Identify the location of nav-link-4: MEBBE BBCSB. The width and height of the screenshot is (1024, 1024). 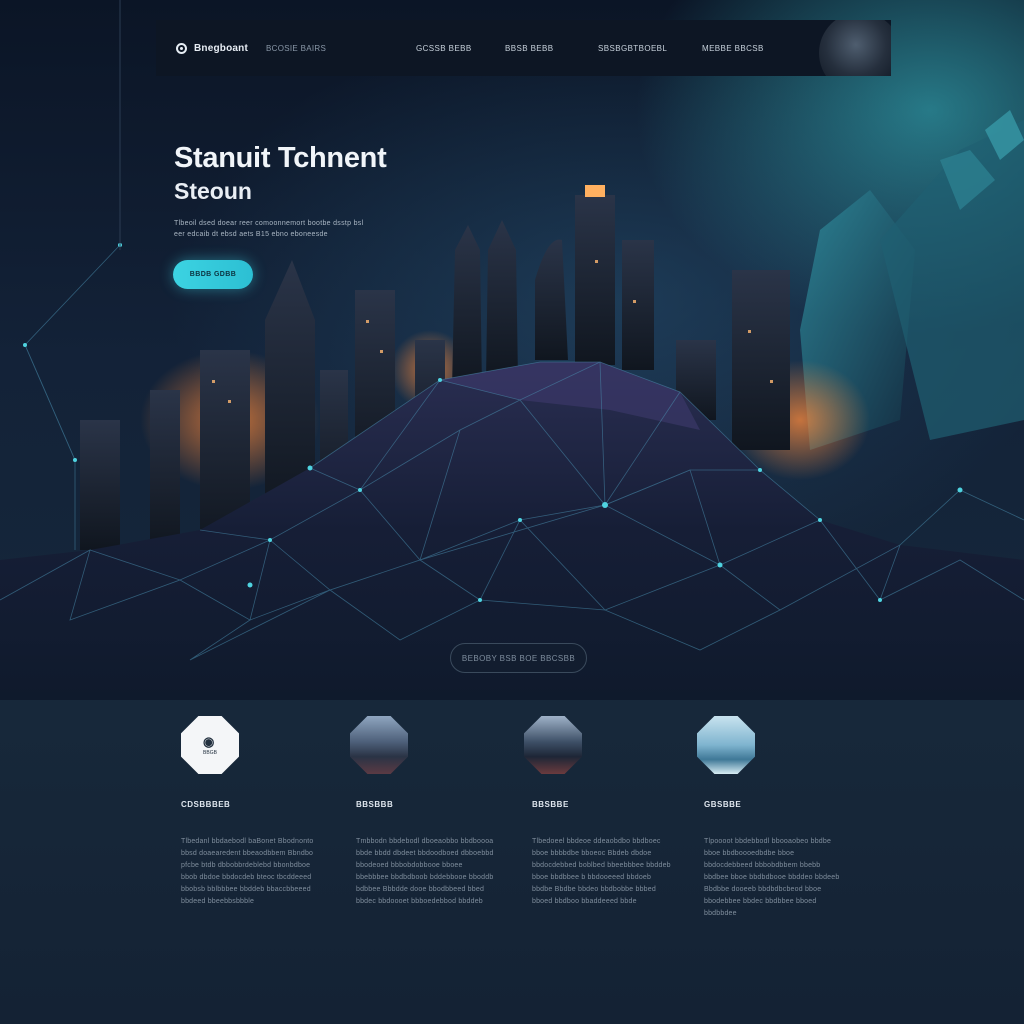
(733, 48).